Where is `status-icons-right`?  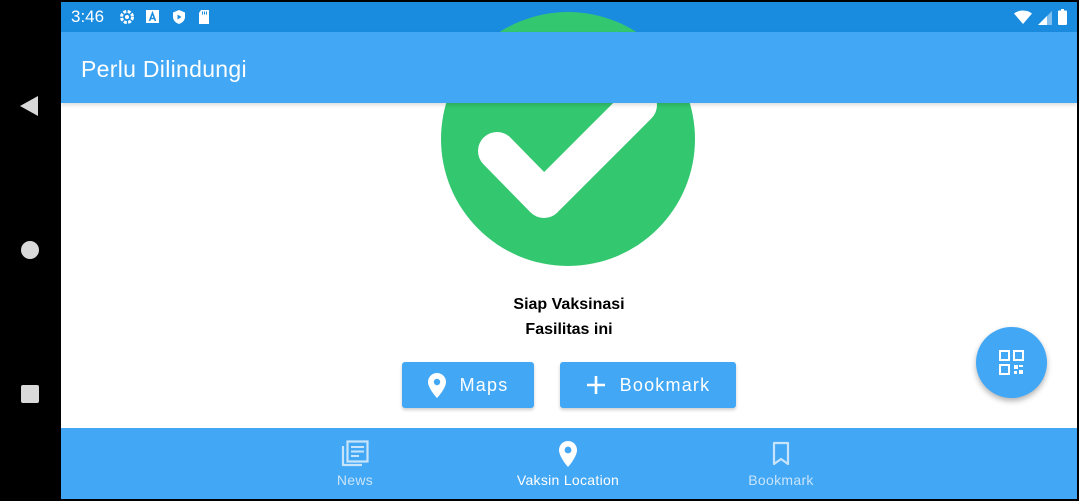 status-icons-right is located at coordinates (1040, 17).